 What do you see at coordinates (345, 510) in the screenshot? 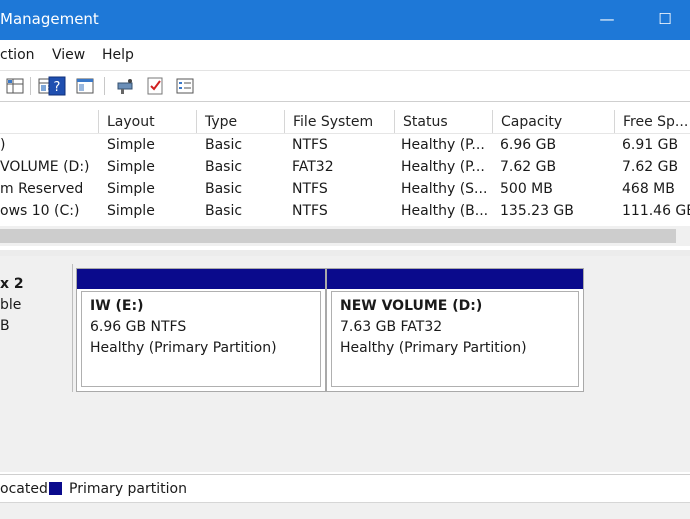
I see `status-bar` at bounding box center [345, 510].